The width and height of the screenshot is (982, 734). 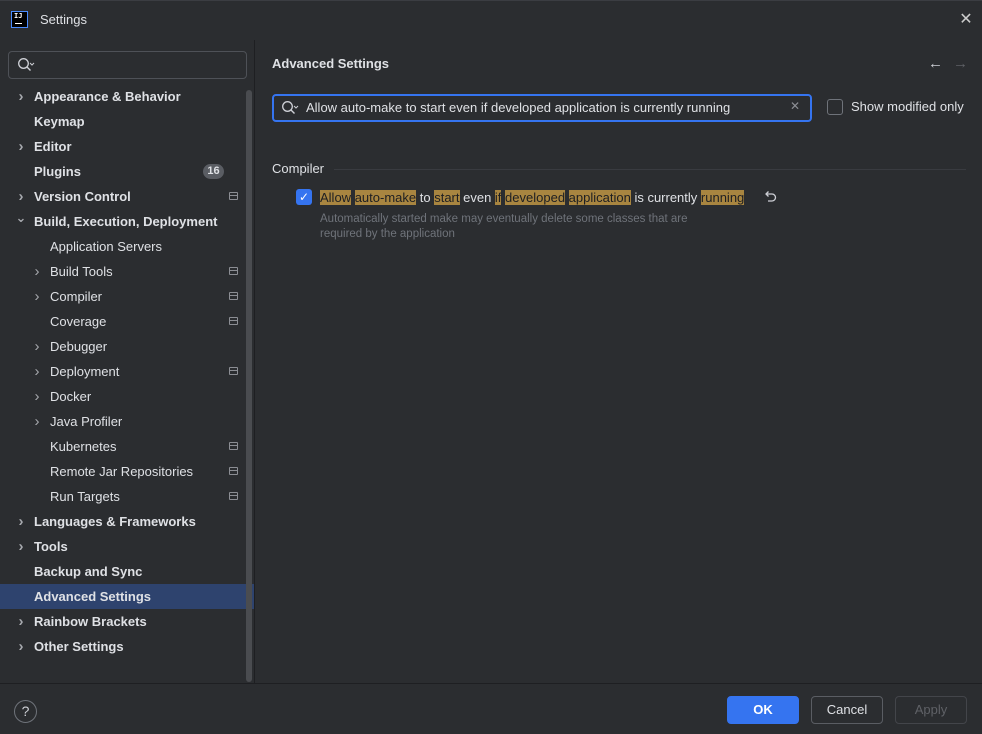 What do you see at coordinates (127, 321) in the screenshot?
I see `sidebar-item-coverage: Coverage` at bounding box center [127, 321].